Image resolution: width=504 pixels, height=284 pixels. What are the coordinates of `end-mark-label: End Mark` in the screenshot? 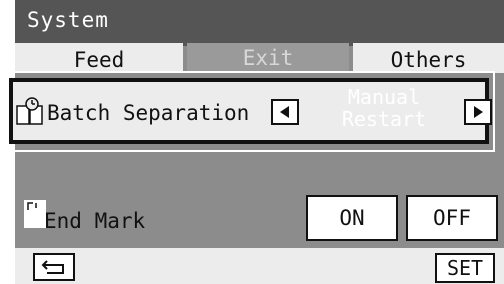 It's located at (95, 221).